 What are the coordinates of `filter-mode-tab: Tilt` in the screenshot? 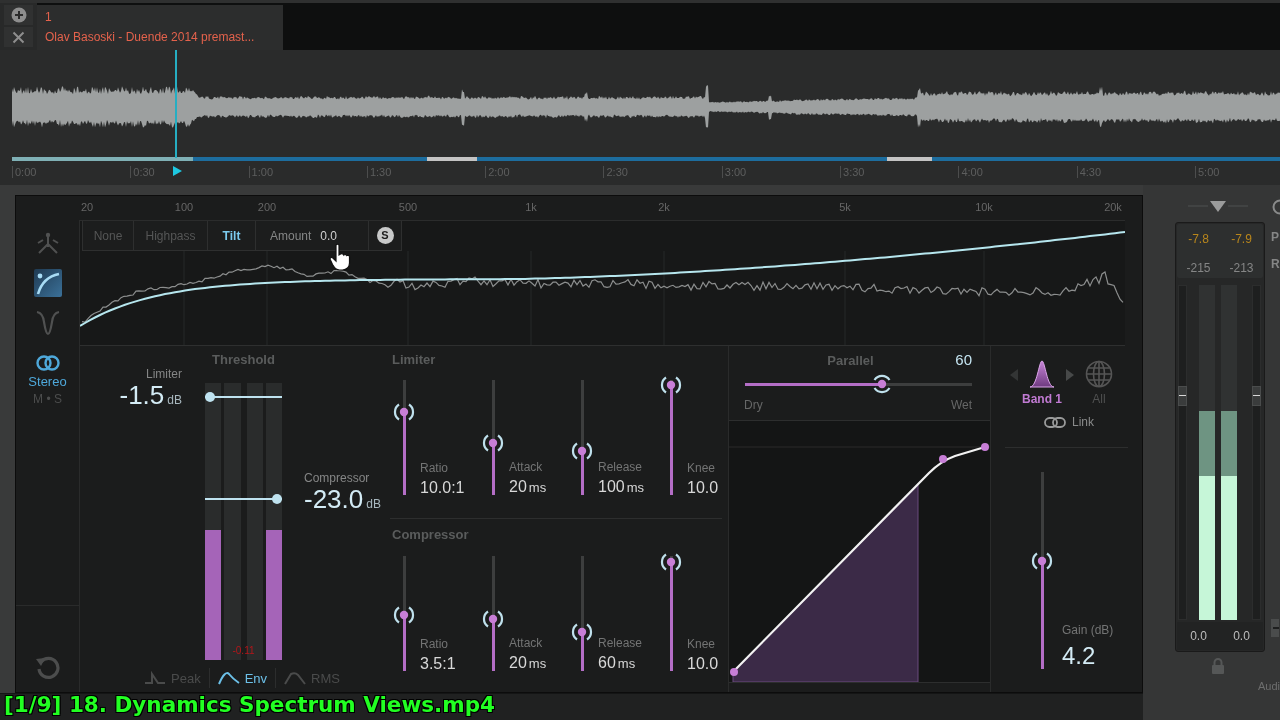 It's located at (232, 235).